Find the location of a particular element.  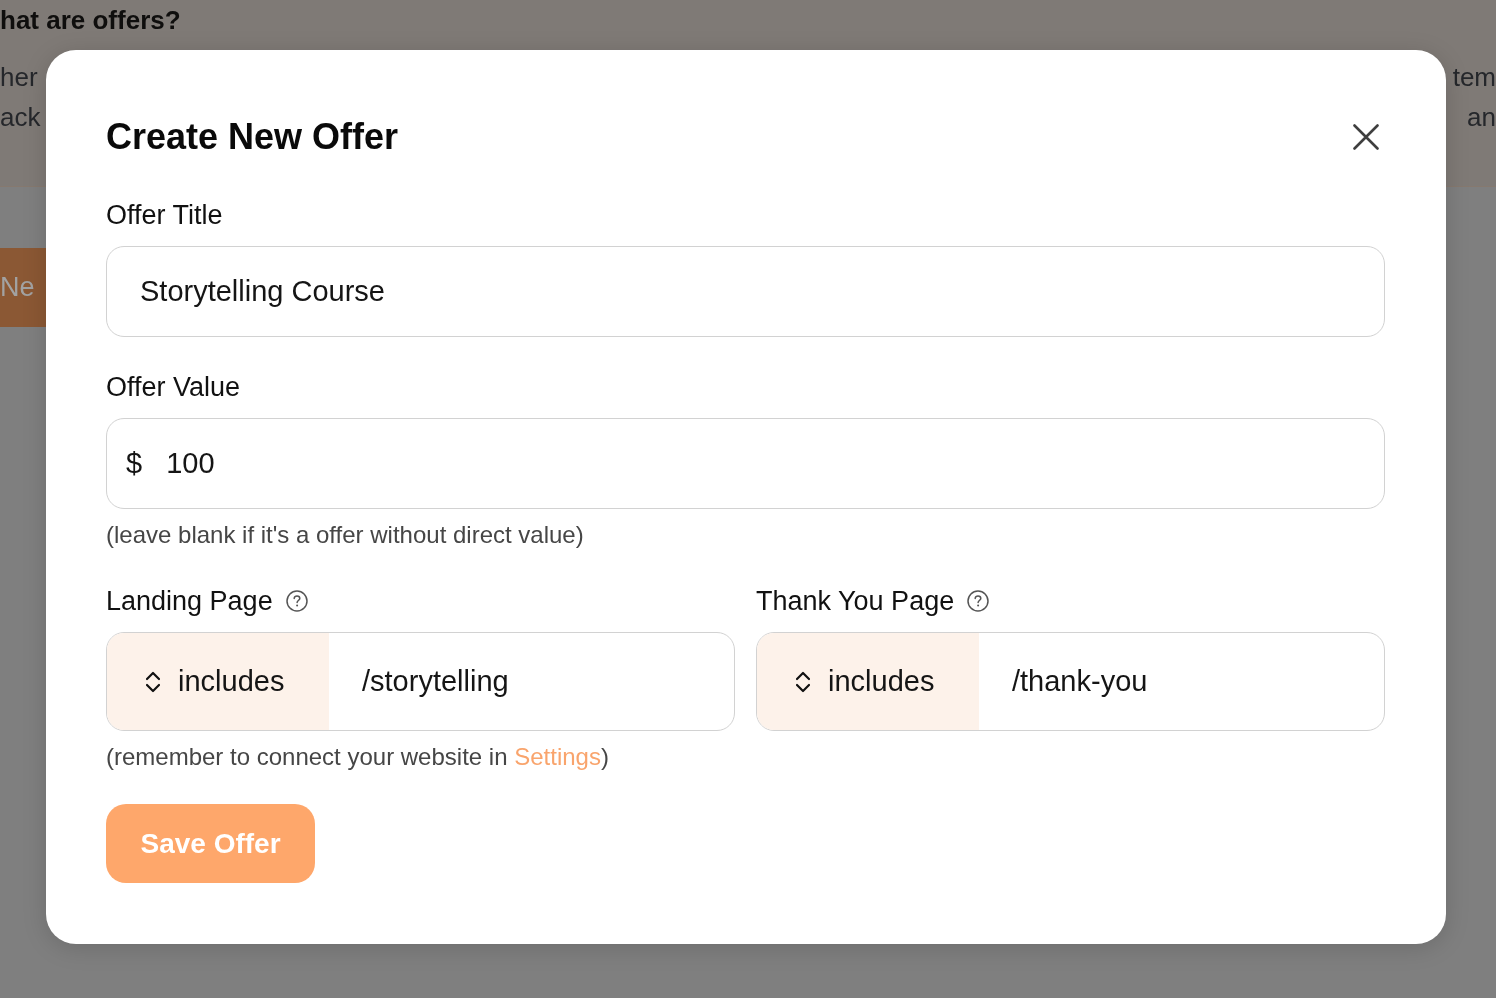

field-label: Thank You Page is located at coordinates (855, 601).